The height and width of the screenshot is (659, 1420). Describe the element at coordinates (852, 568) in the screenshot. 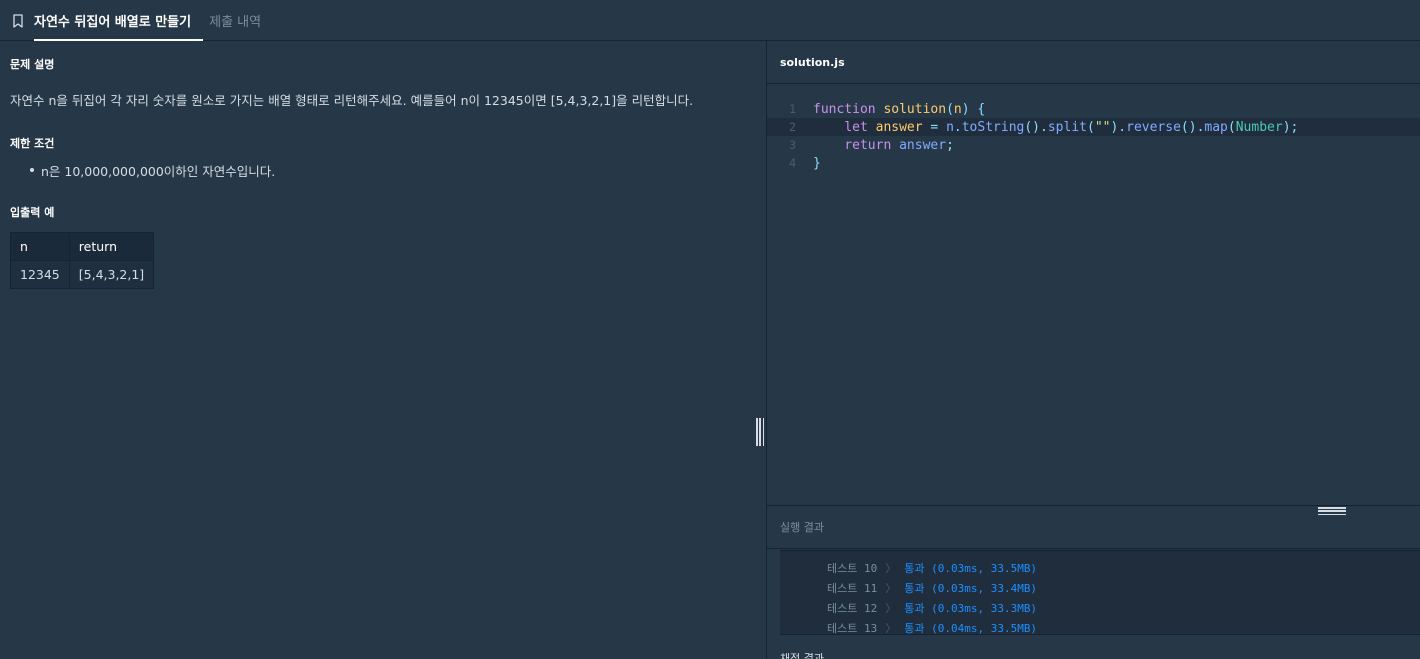

I see `result-test-label: 테스트 10` at that location.